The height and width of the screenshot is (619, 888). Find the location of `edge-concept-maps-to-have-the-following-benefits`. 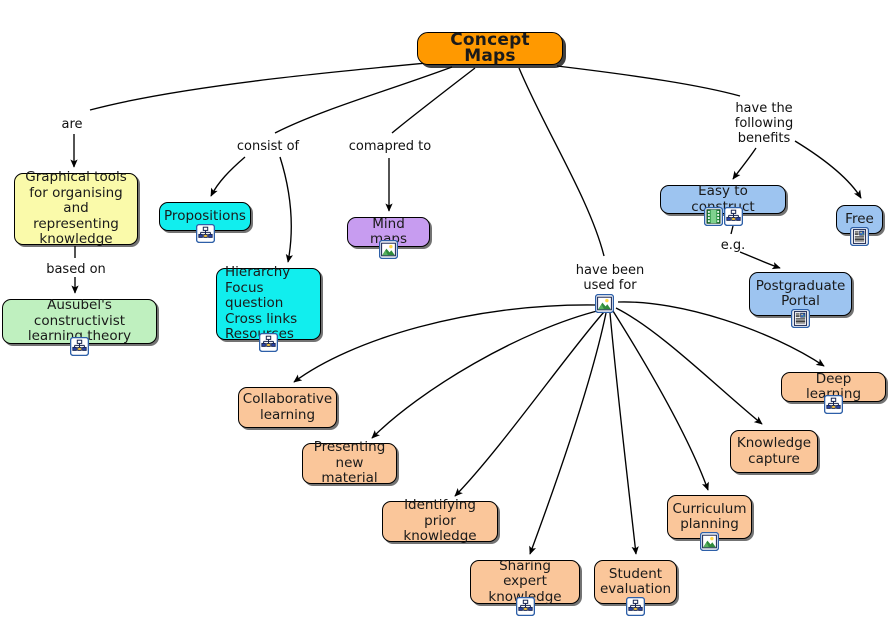

edge-concept-maps-to-have-the-following-benefits is located at coordinates (648, 81).